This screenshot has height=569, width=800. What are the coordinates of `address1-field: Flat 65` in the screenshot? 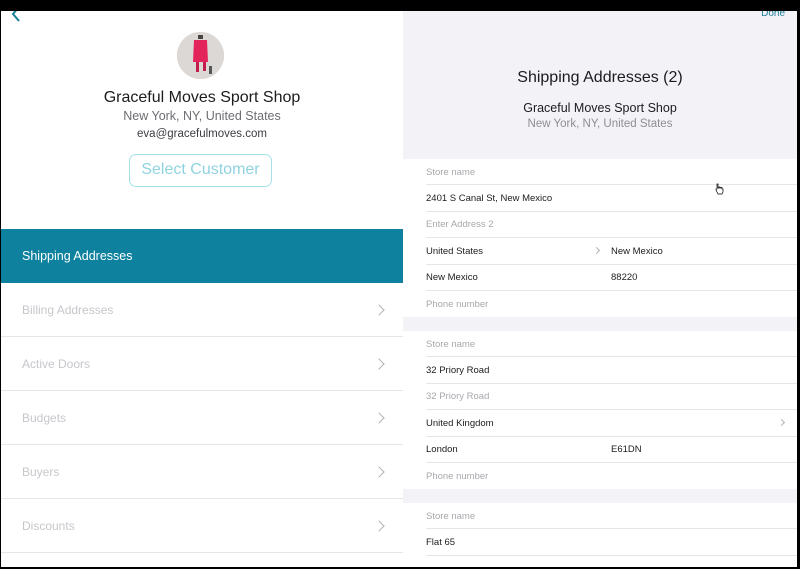 It's located at (600, 543).